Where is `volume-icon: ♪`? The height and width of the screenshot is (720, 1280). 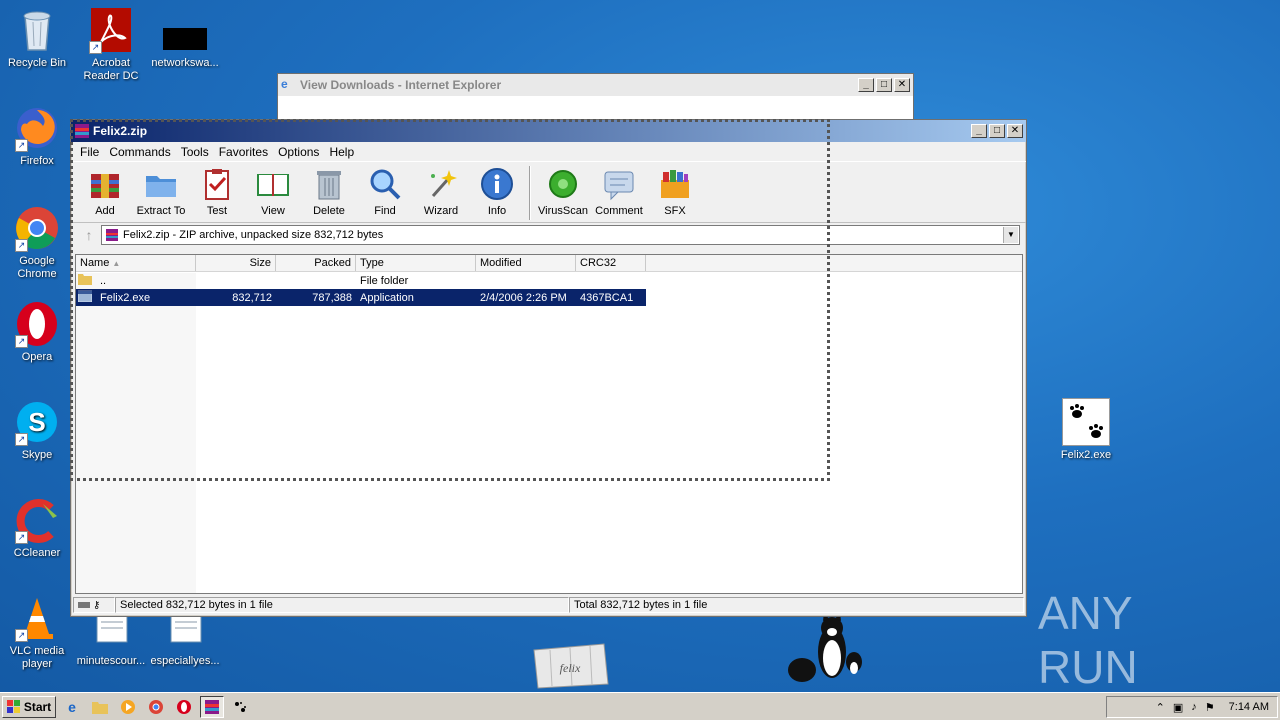 volume-icon: ♪ is located at coordinates (1194, 707).